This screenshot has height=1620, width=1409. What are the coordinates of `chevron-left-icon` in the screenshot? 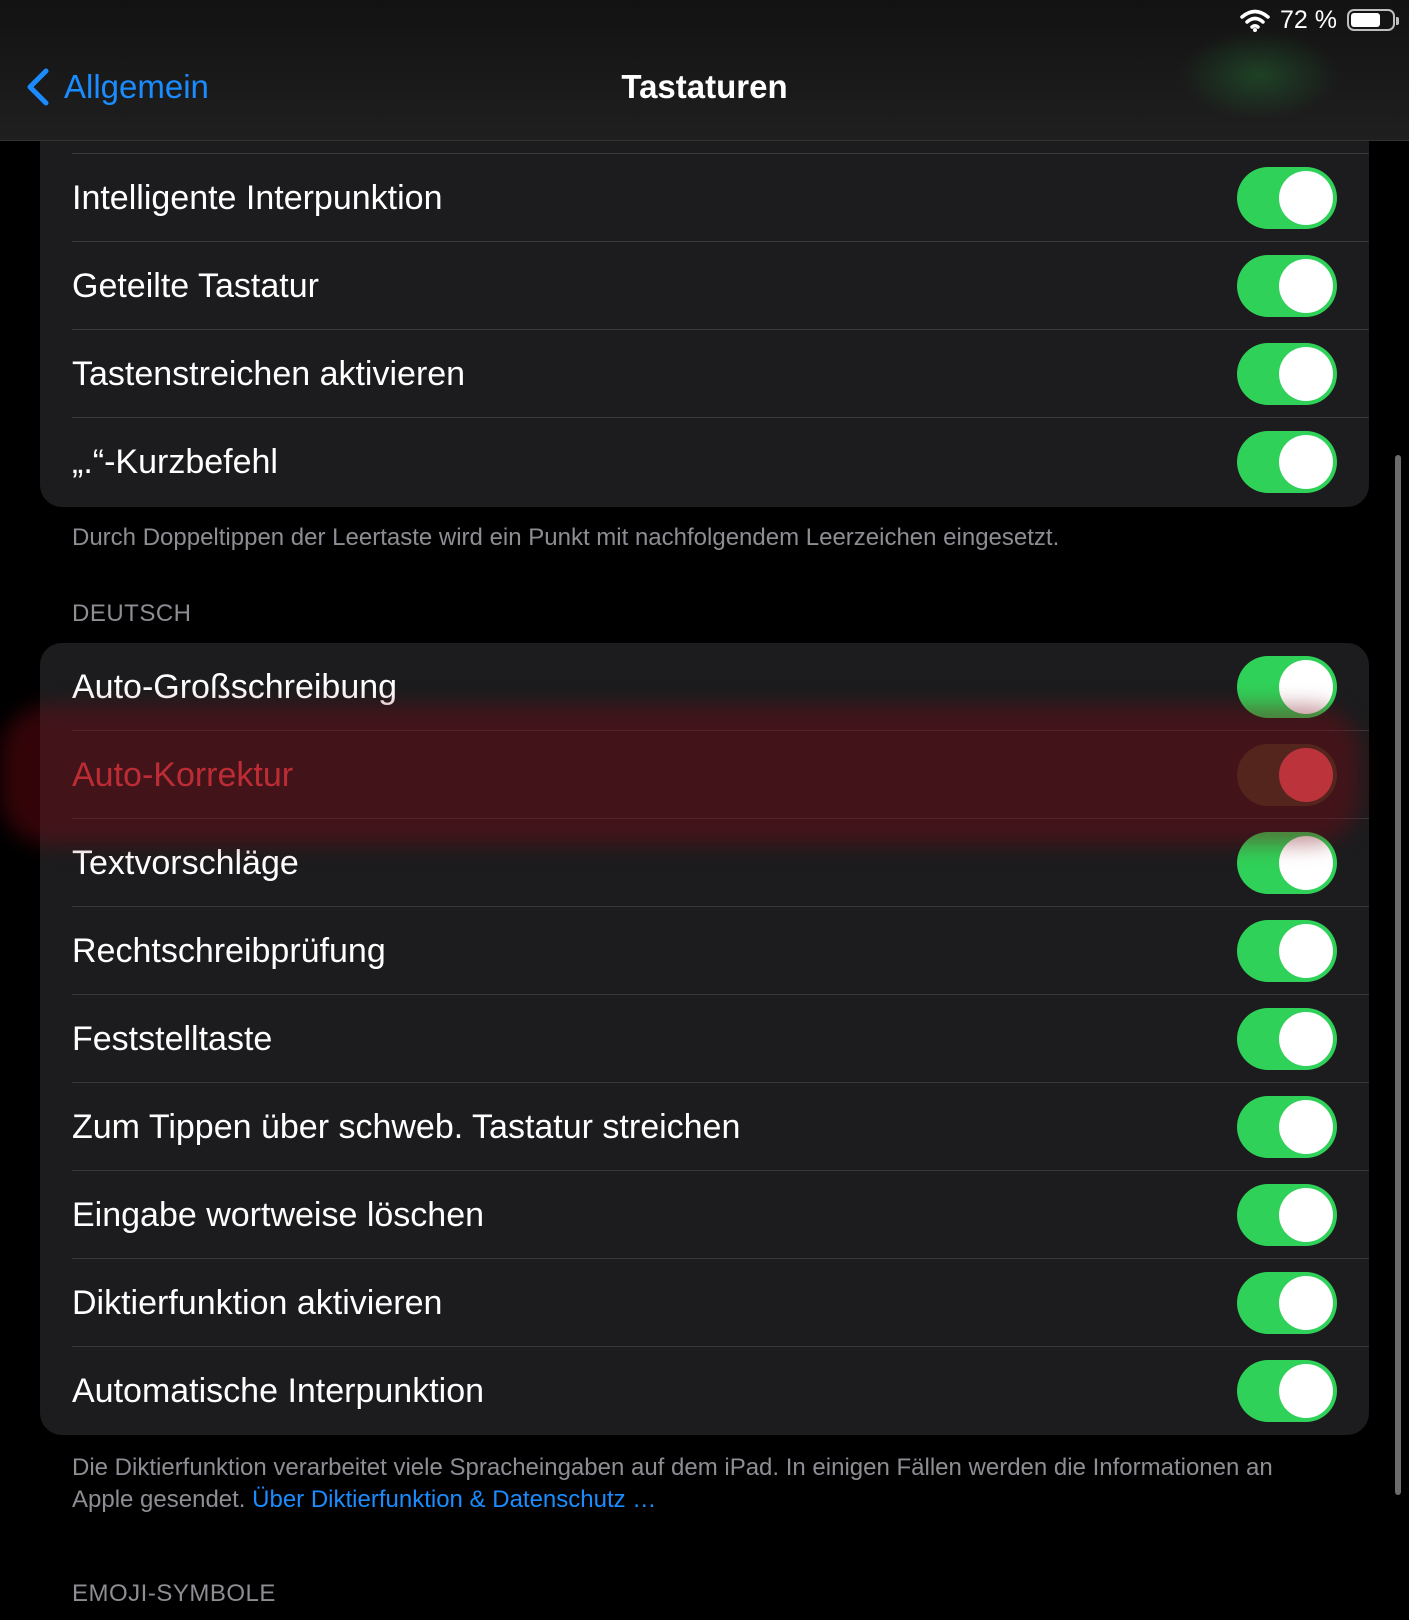 It's located at (38, 87).